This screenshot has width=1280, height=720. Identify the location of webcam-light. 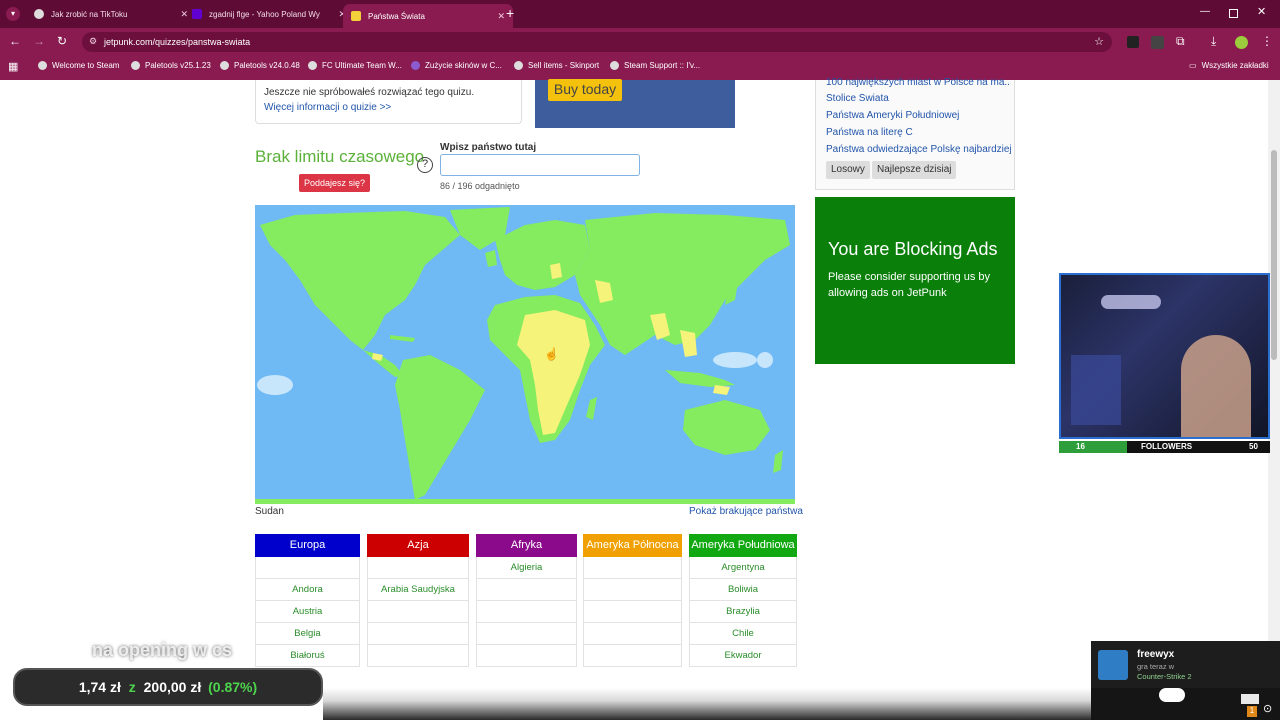
(1131, 302).